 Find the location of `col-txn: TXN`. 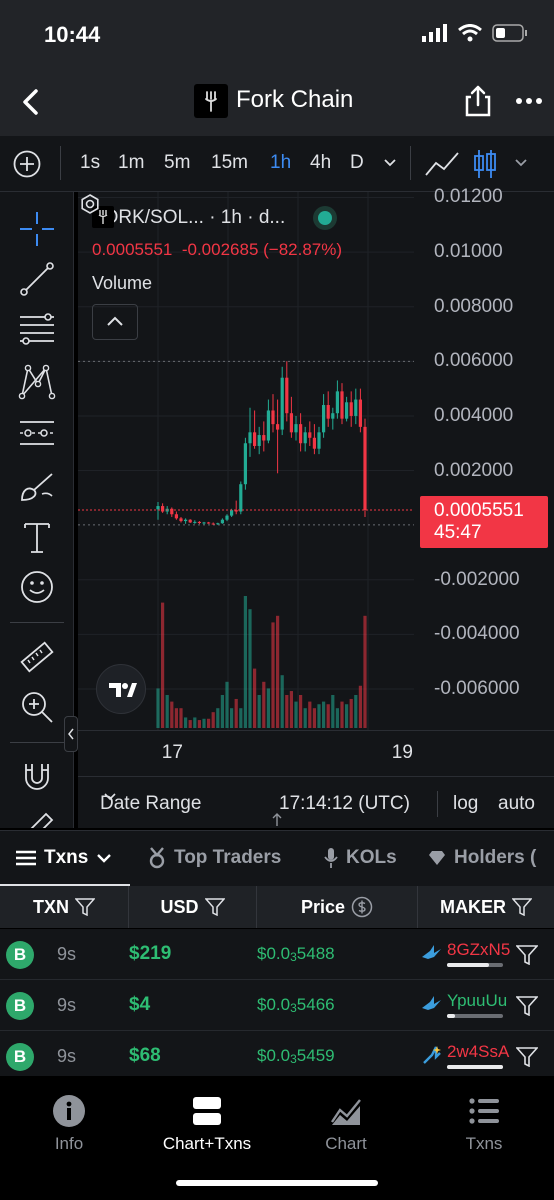

col-txn: TXN is located at coordinates (64, 907).